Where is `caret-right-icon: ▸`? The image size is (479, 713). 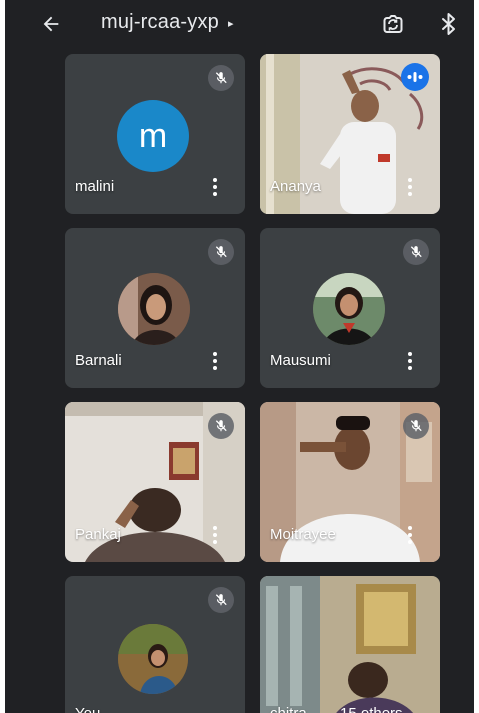 caret-right-icon: ▸ is located at coordinates (230, 24).